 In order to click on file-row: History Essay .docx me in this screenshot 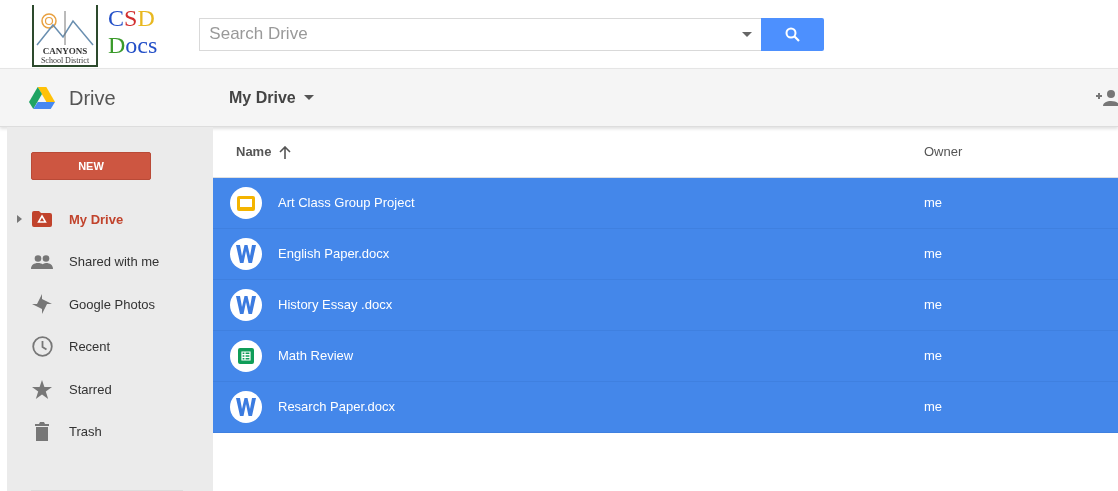, I will do `click(665, 305)`.